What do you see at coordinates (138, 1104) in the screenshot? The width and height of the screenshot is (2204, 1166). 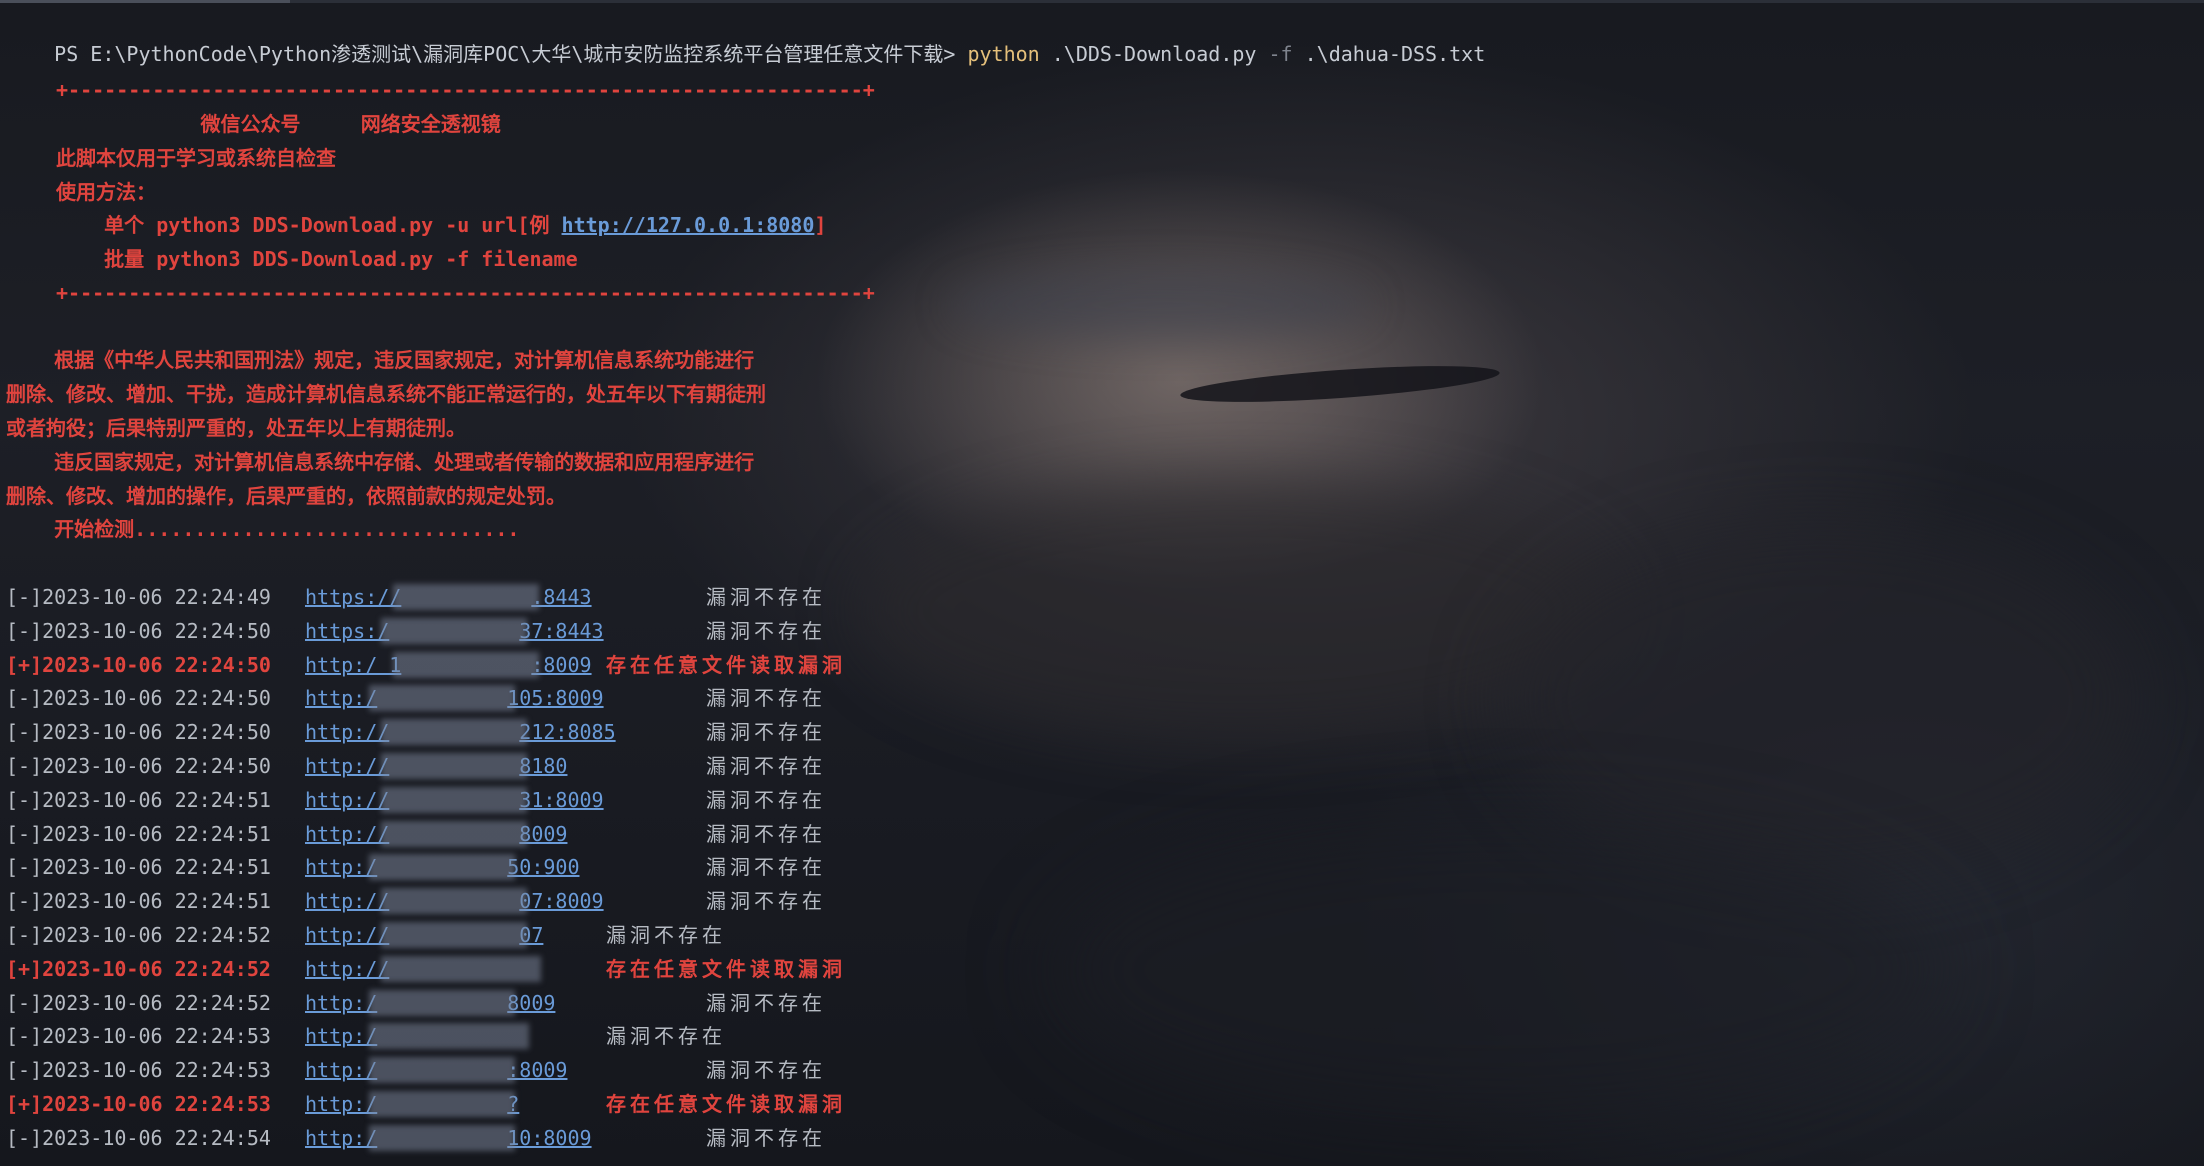 I see `result-timestamp: [+]2023-10-06 22:24:53` at bounding box center [138, 1104].